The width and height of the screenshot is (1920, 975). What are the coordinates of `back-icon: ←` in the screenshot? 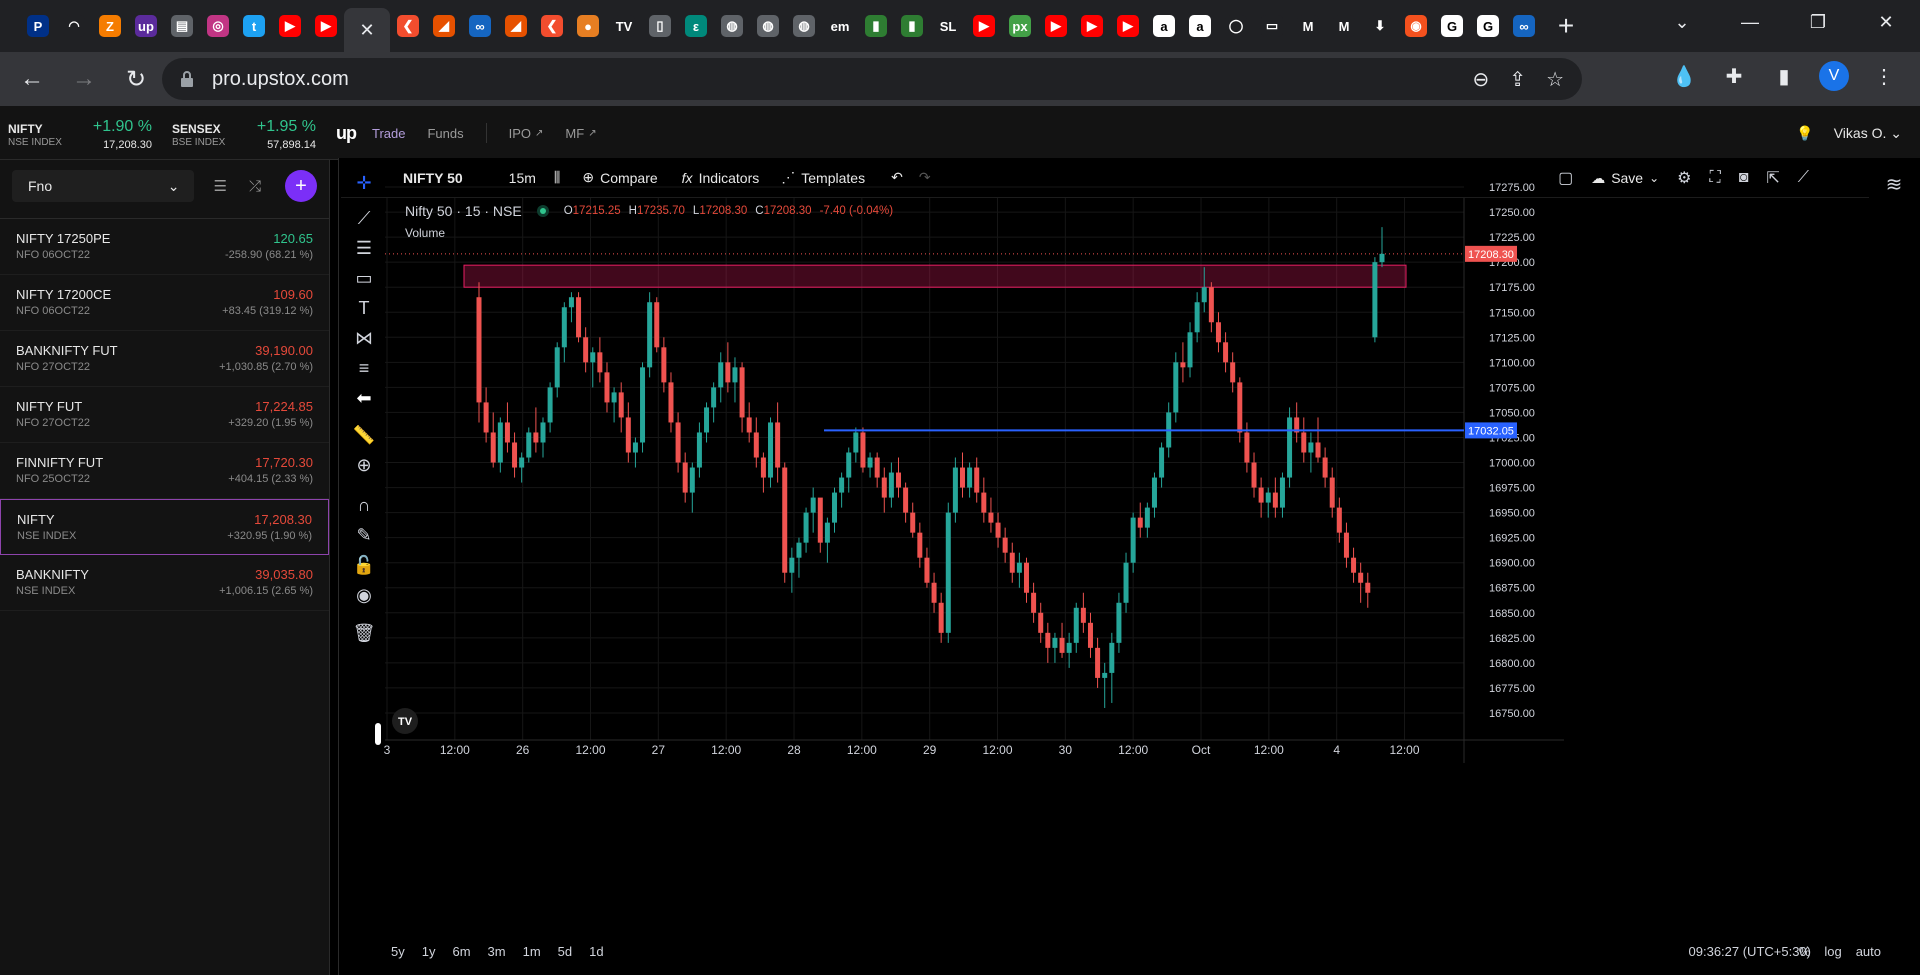 It's located at (32, 79).